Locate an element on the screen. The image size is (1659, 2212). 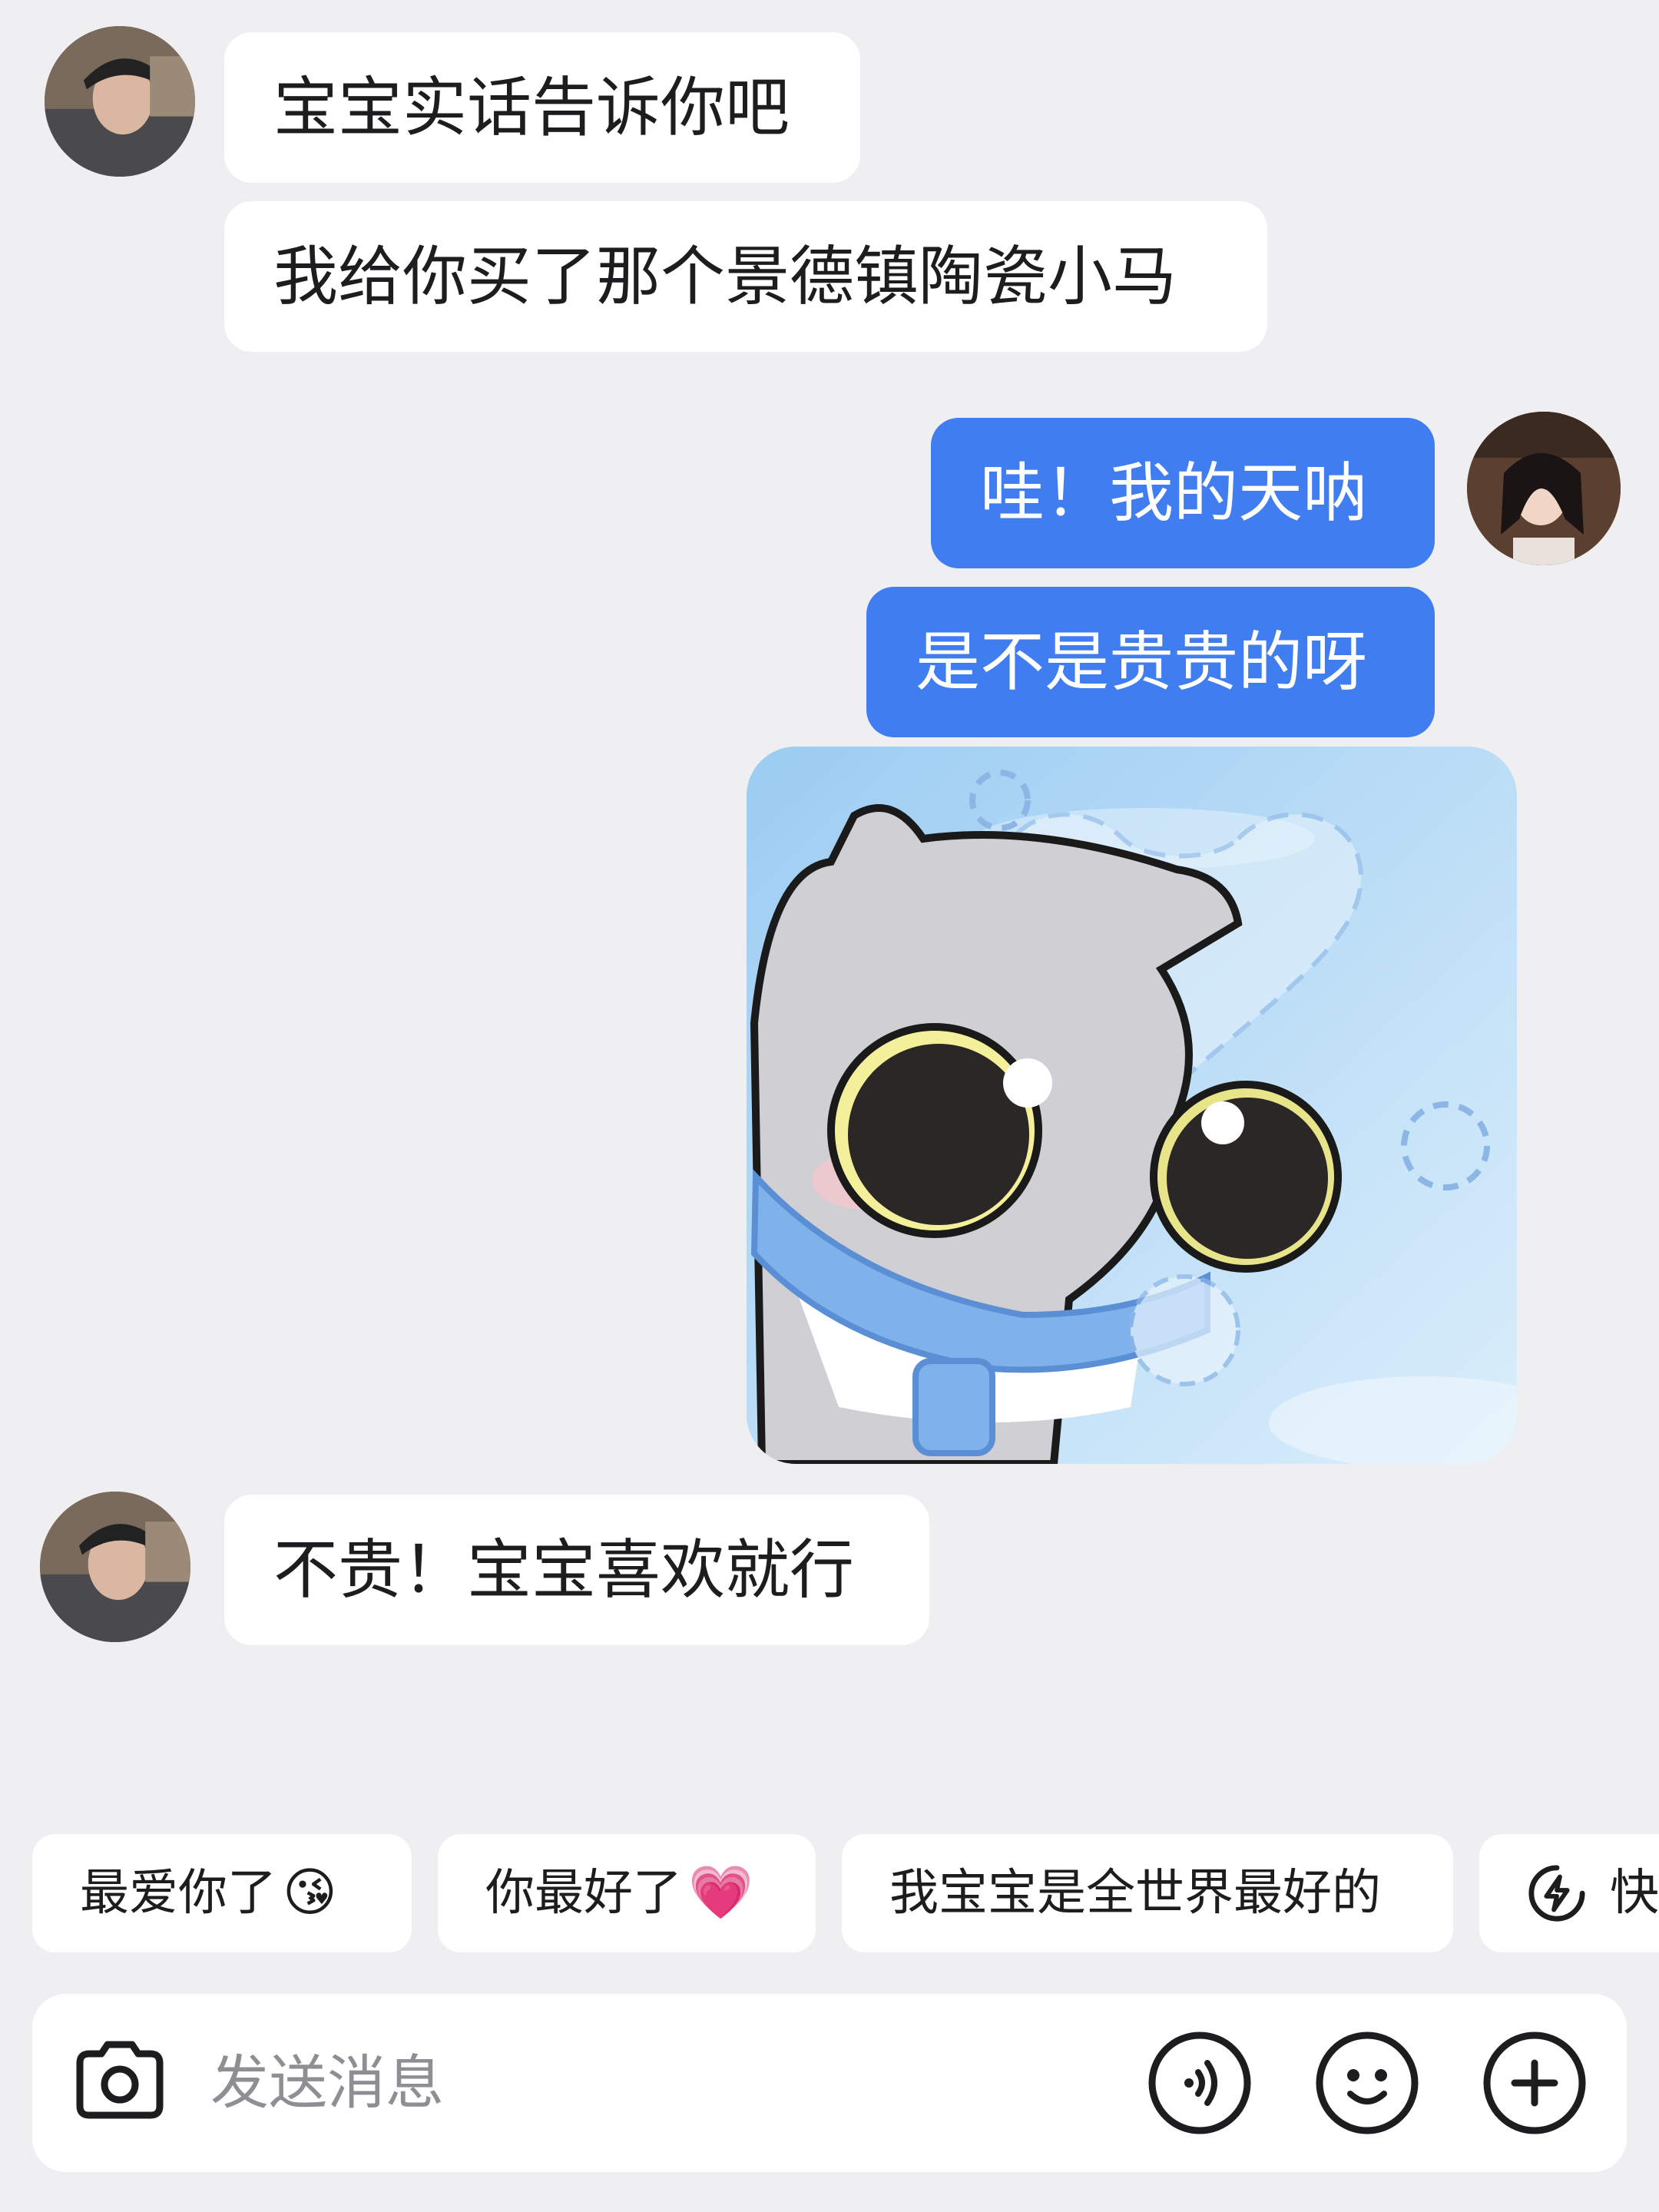
plus-icon is located at coordinates (1534, 2083).